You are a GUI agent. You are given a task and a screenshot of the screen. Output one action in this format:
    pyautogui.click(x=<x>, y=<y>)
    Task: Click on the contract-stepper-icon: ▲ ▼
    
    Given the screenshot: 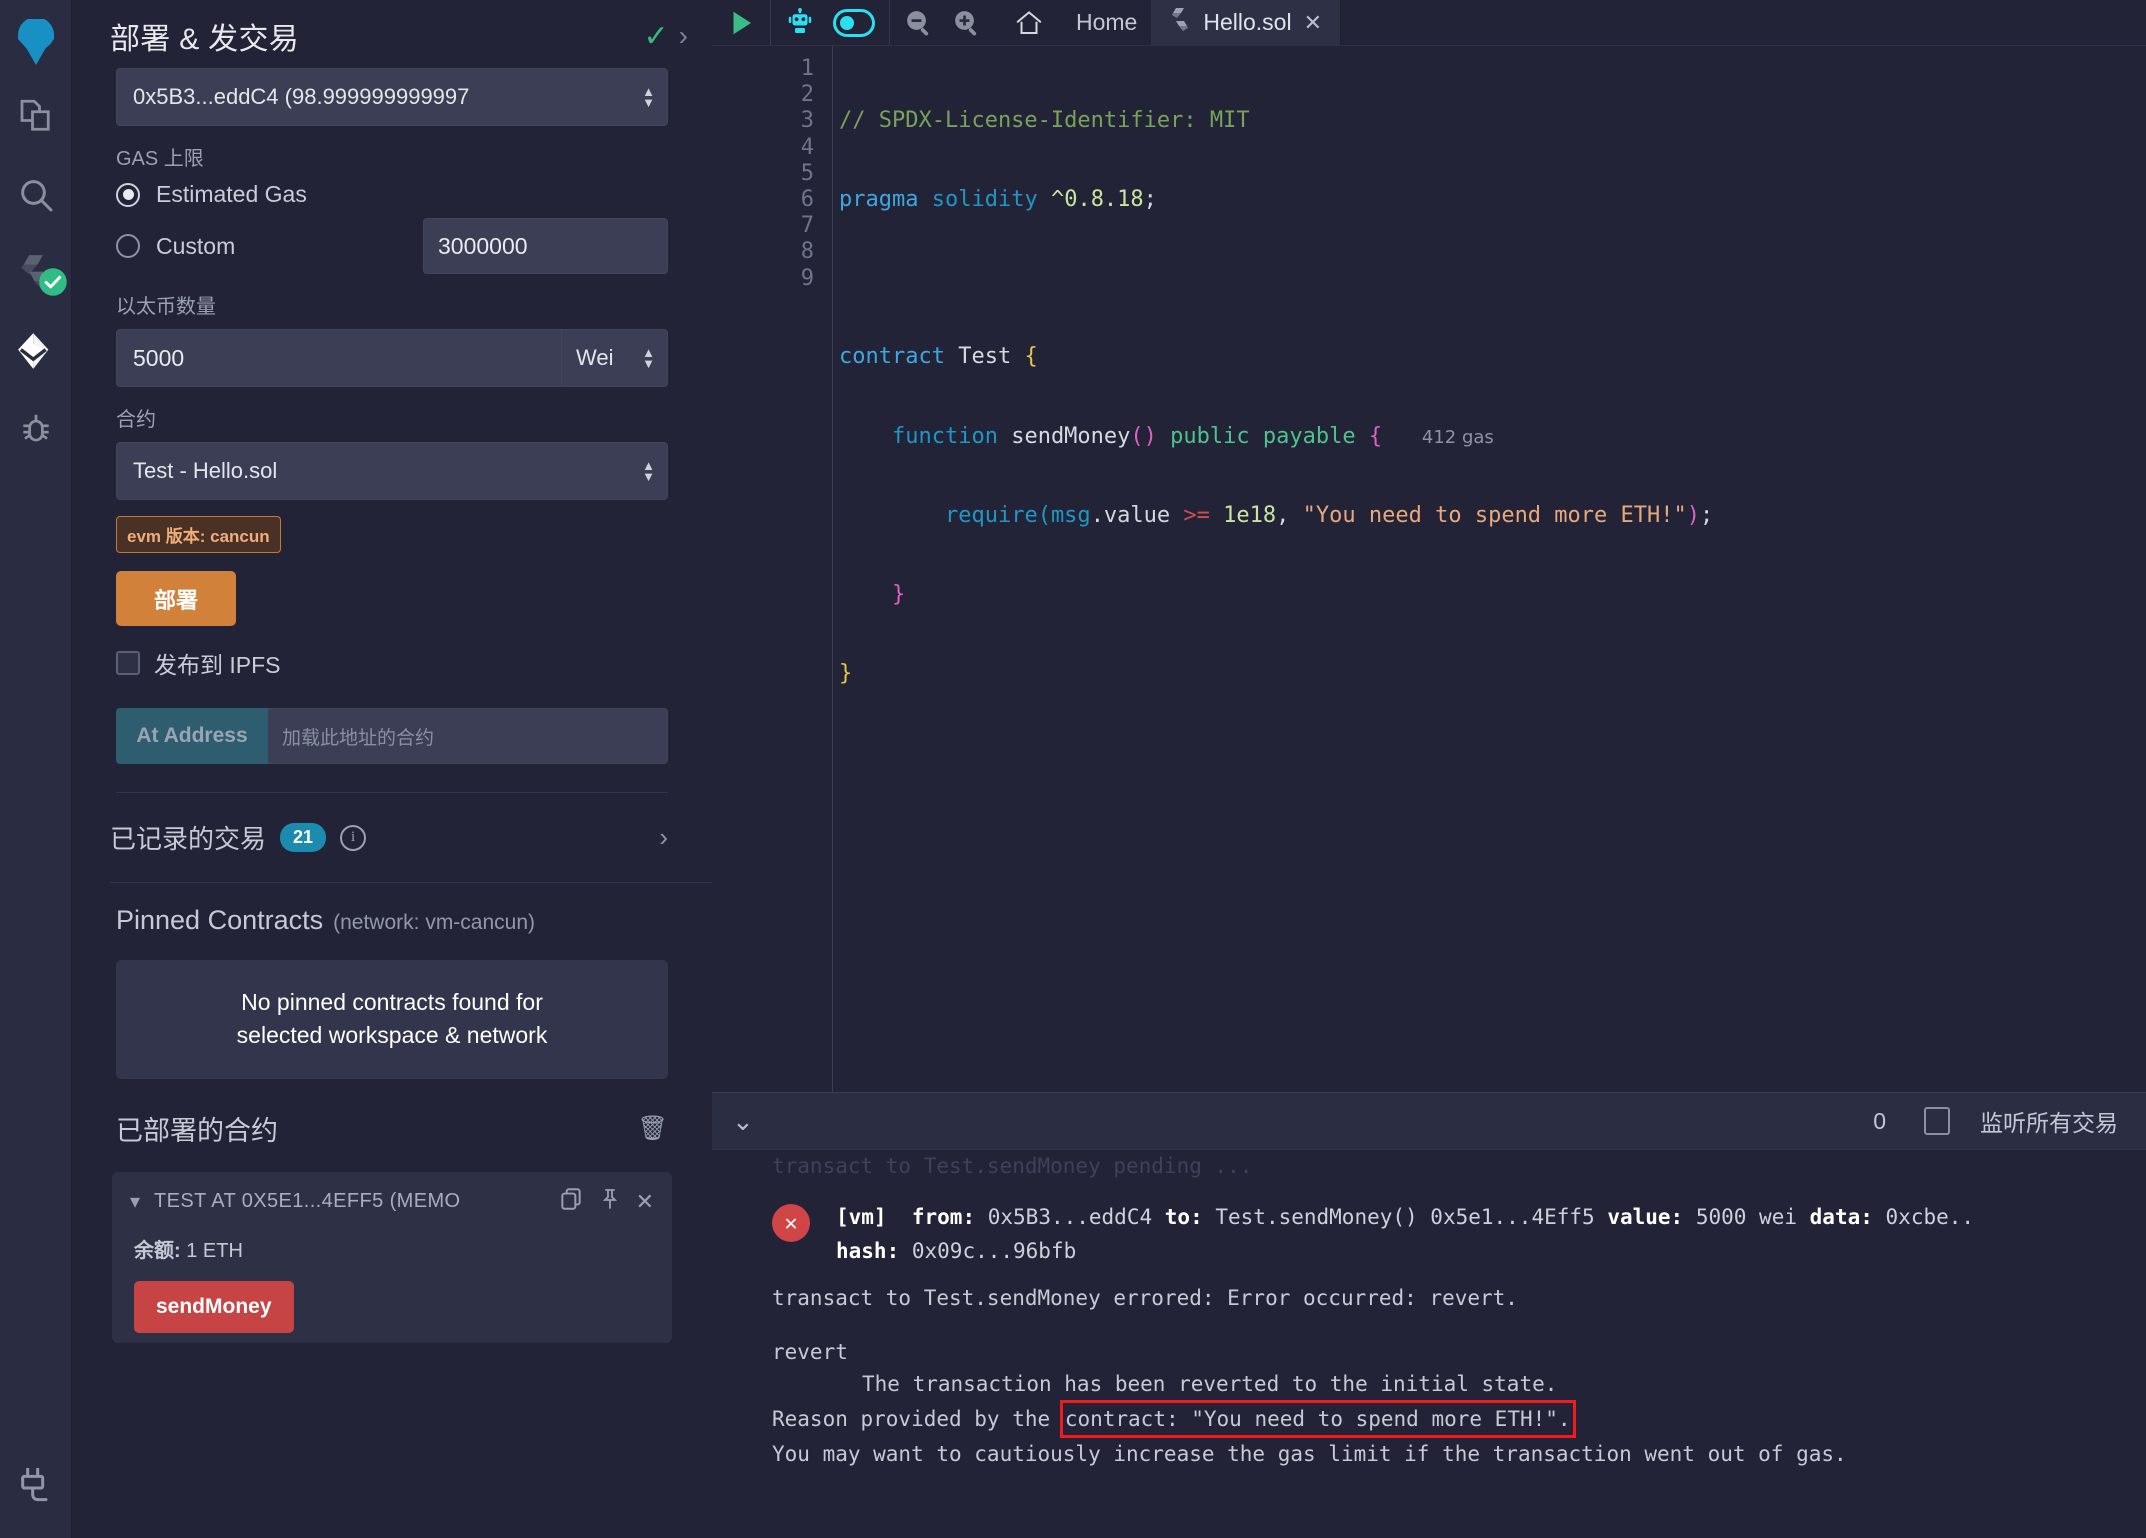 What is the action you would take?
    pyautogui.click(x=648, y=471)
    